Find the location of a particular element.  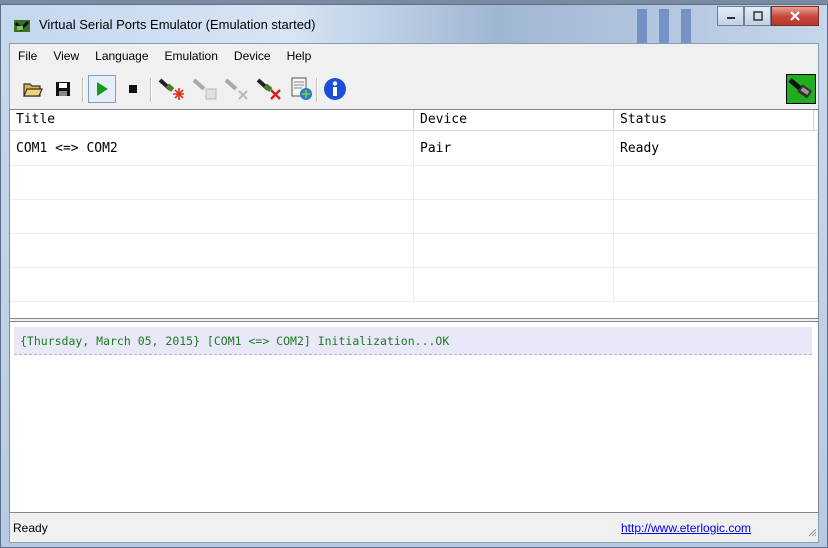

edit-device-button is located at coordinates (205, 89).